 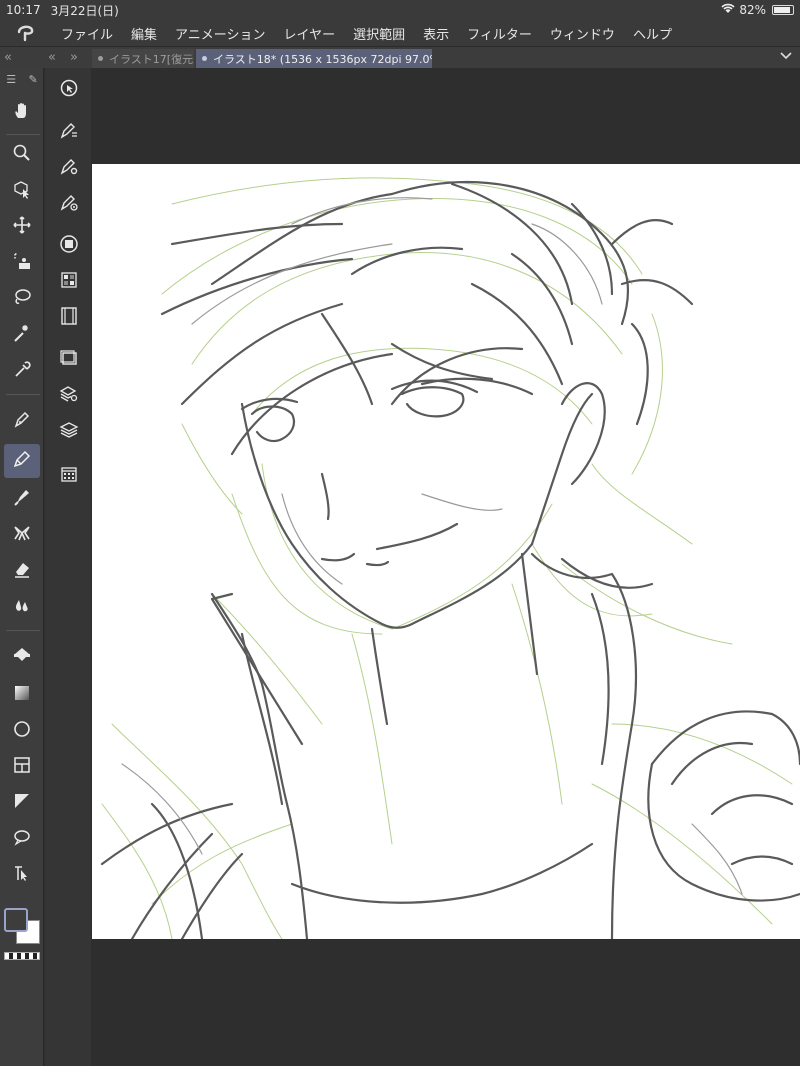 I want to click on ruler-icon, so click(x=22, y=803).